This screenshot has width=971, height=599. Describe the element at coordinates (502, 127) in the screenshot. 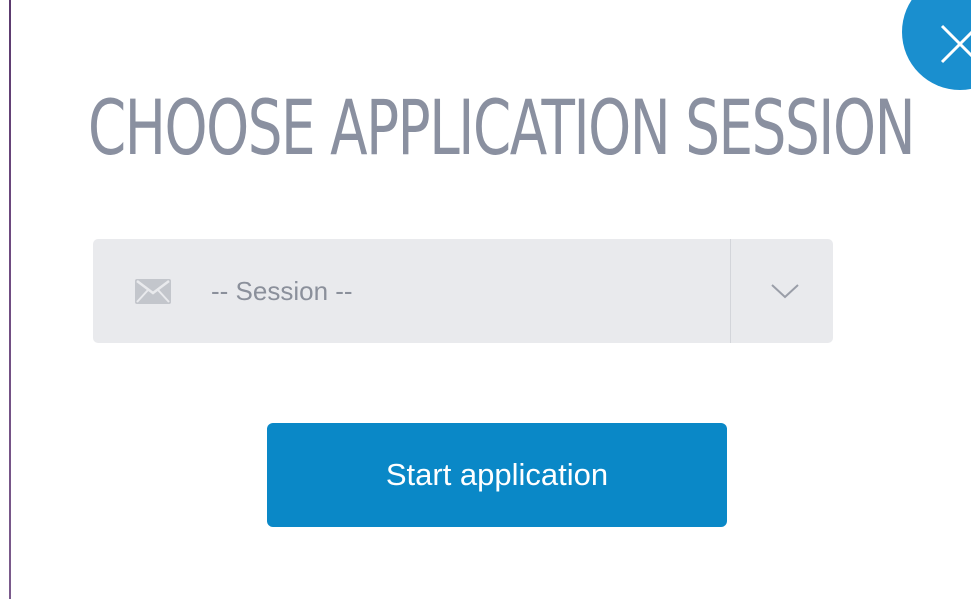

I see `page-title: CHOOSE APPLICATION SESSION` at that location.